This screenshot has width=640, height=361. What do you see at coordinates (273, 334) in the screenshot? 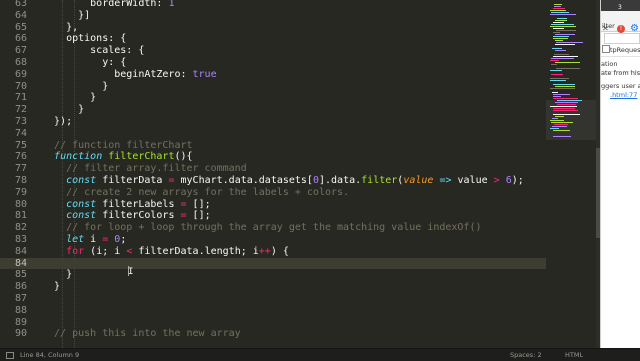
I see `code-line: 90 // push this into the new array` at bounding box center [273, 334].